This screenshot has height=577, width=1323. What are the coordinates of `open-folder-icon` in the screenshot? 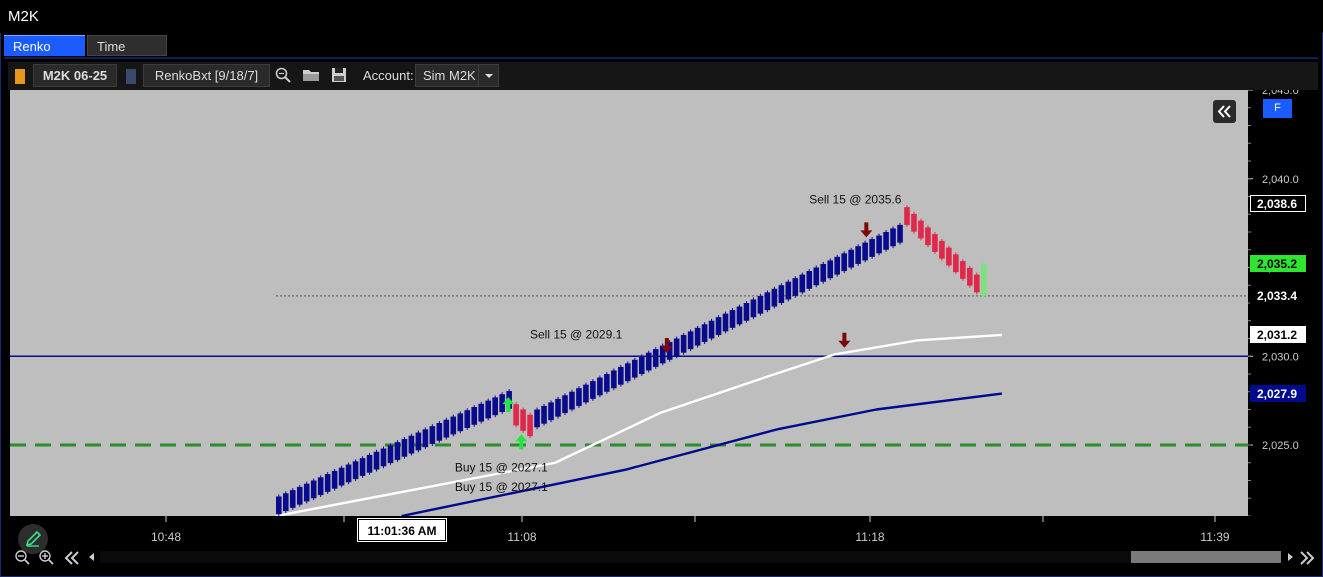 It's located at (311, 75).